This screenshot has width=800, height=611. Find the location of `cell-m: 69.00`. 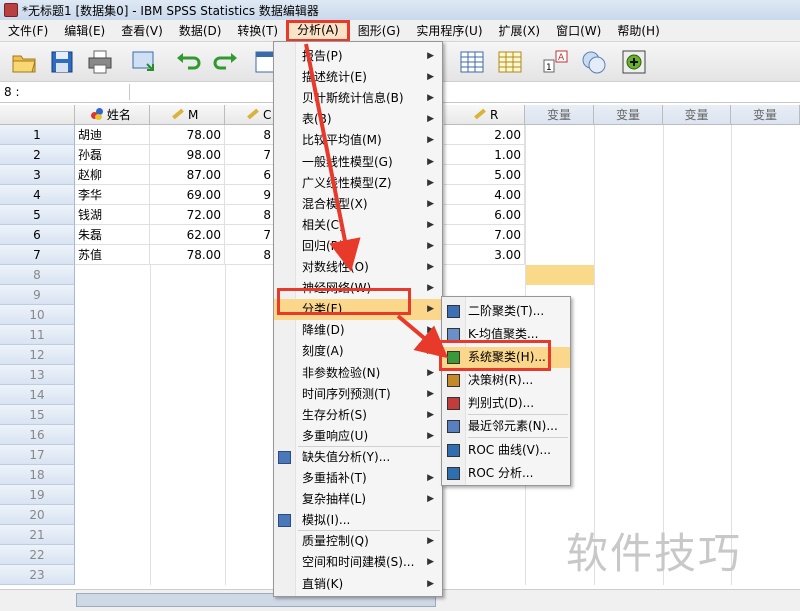

cell-m: 69.00 is located at coordinates (187, 195).